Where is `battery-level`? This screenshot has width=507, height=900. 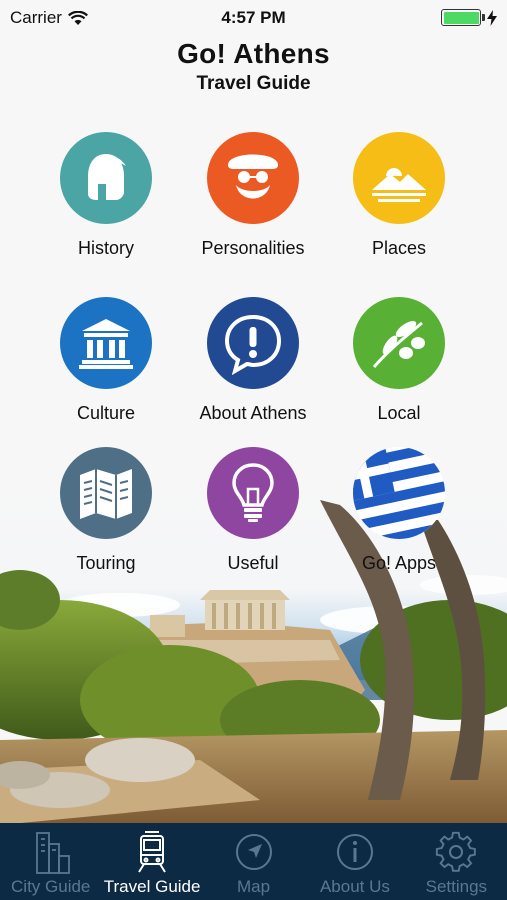 battery-level is located at coordinates (461, 17).